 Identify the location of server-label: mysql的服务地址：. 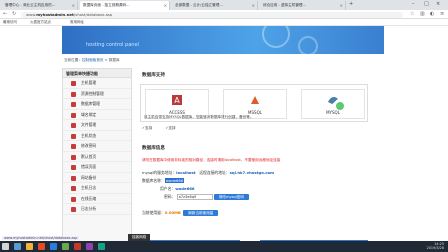
(159, 172).